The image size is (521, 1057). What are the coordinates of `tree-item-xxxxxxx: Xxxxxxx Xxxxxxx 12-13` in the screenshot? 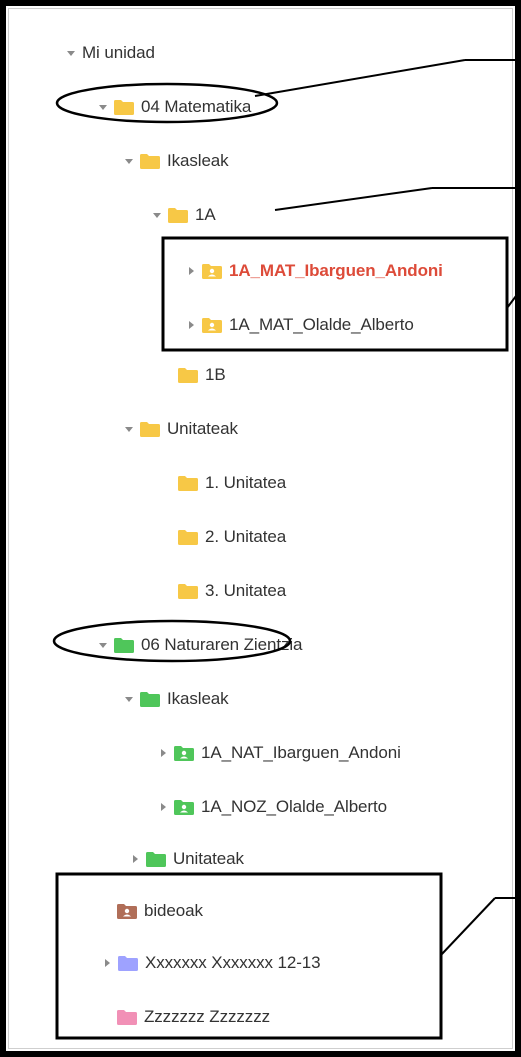 It's located at (211, 963).